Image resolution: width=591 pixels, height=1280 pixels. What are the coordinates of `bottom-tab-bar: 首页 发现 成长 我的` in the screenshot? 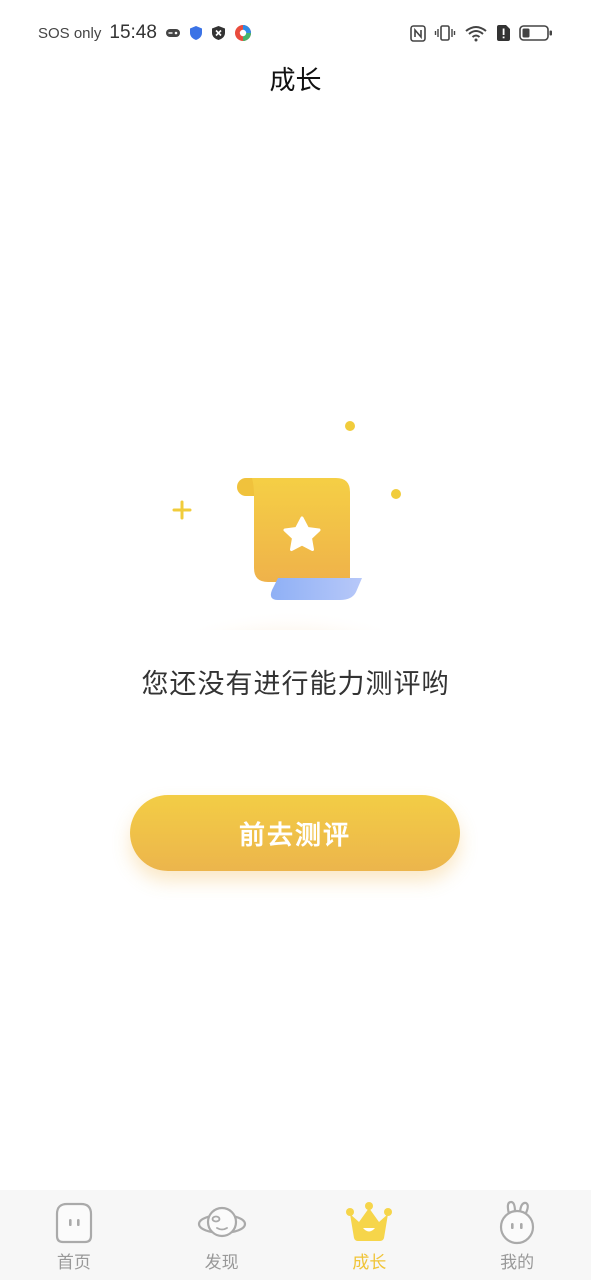 It's located at (295, 1235).